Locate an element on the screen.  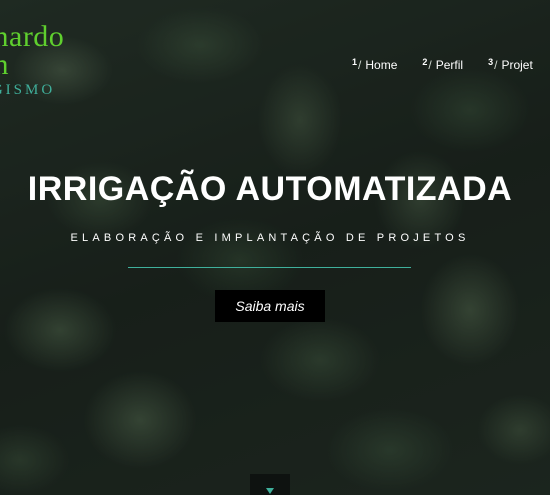
hero-subtitle: ELABORAÇÃO E IMPLANTAÇÃO DE PROJETOS is located at coordinates (270, 238).